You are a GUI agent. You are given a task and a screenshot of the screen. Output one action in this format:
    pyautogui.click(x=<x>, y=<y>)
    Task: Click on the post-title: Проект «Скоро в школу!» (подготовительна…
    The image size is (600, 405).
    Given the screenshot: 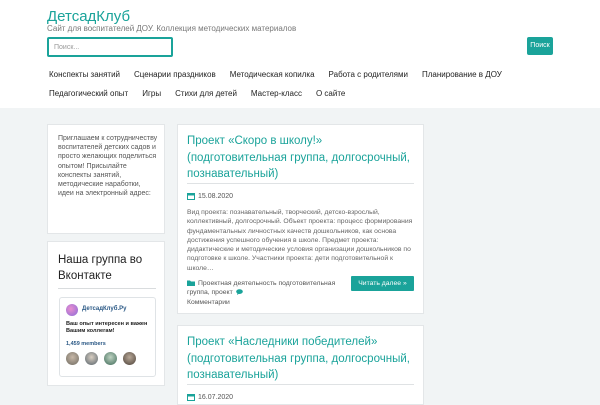 What is the action you would take?
    pyautogui.click(x=302, y=158)
    